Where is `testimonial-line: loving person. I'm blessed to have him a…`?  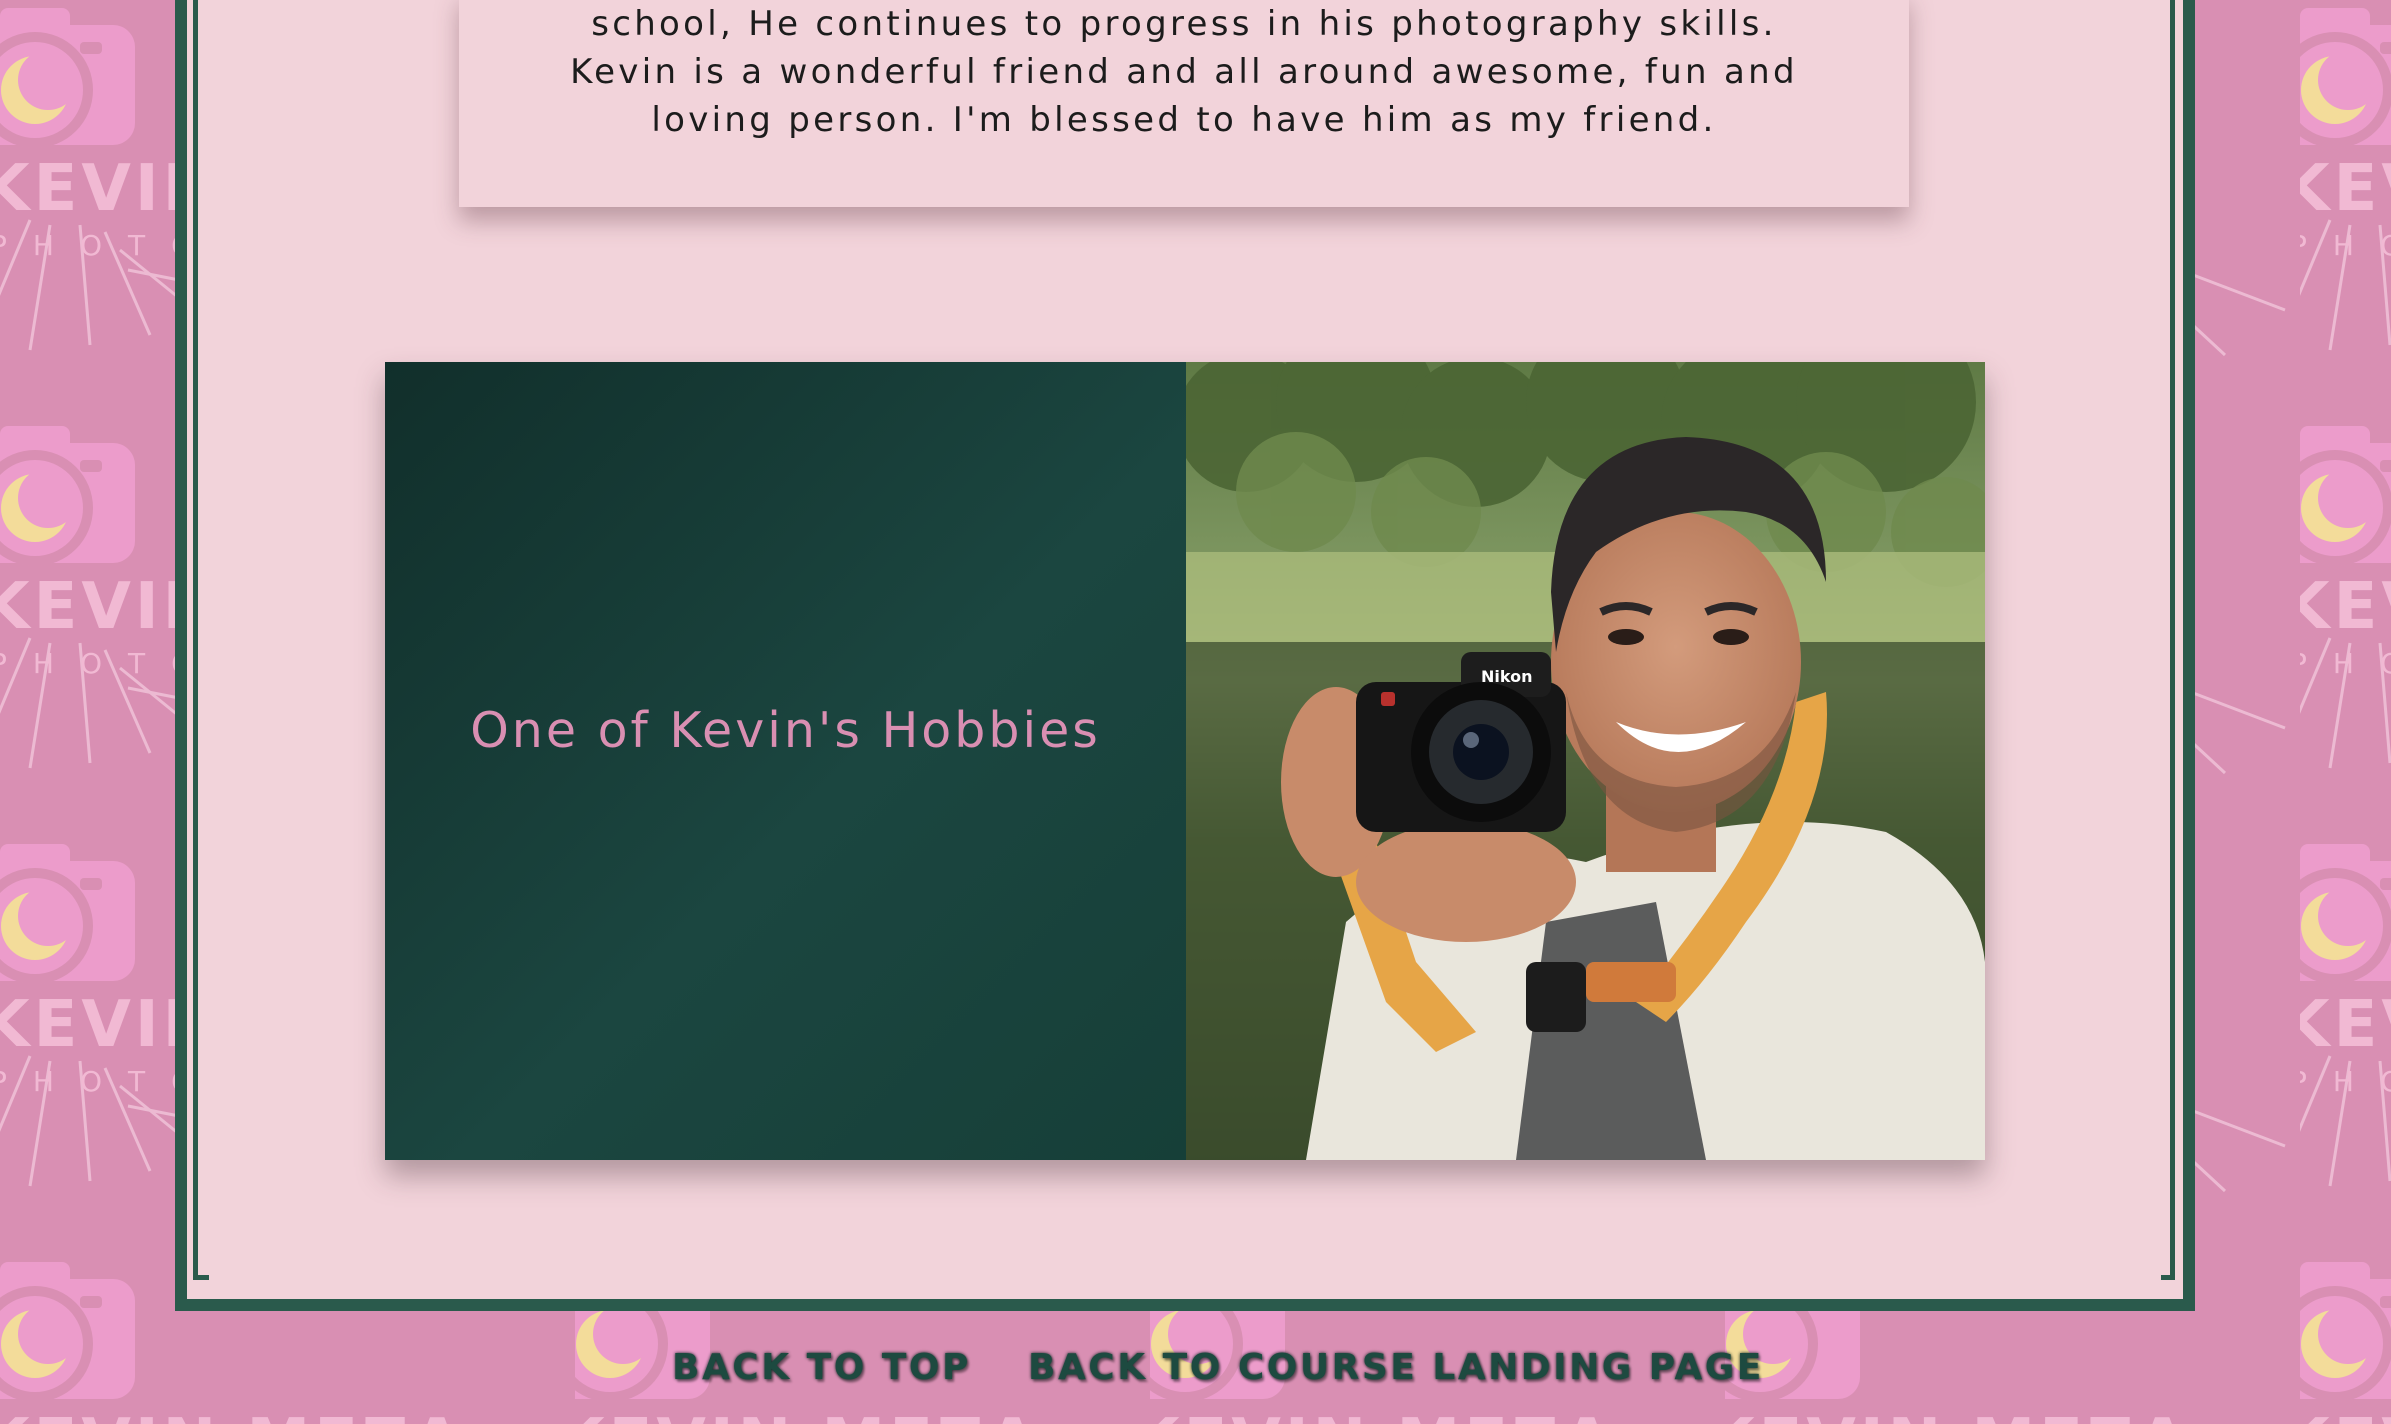 testimonial-line: loving person. I'm blessed to have him a… is located at coordinates (1184, 120).